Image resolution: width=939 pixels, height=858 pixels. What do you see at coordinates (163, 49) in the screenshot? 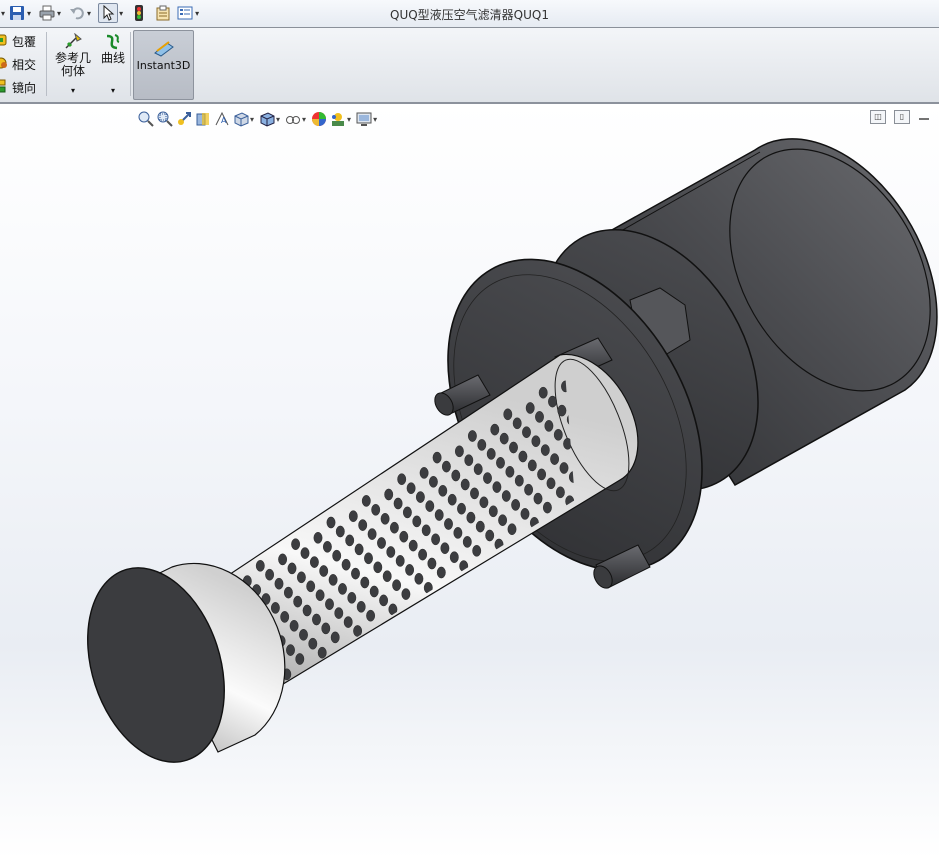
I see `instant3d-icon` at bounding box center [163, 49].